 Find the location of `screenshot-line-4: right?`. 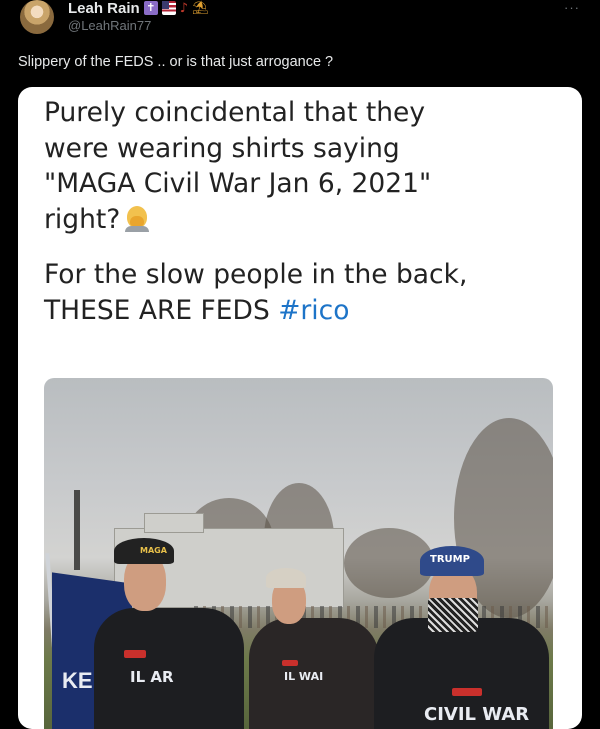

screenshot-line-4: right? is located at coordinates (255, 220).